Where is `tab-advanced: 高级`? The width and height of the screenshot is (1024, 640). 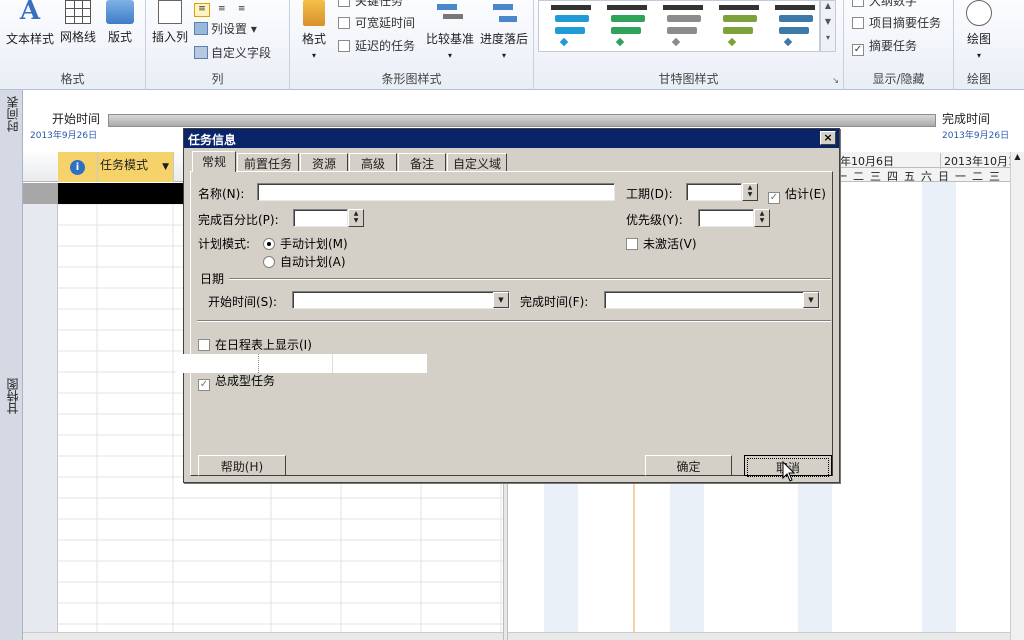 tab-advanced: 高级 is located at coordinates (373, 162).